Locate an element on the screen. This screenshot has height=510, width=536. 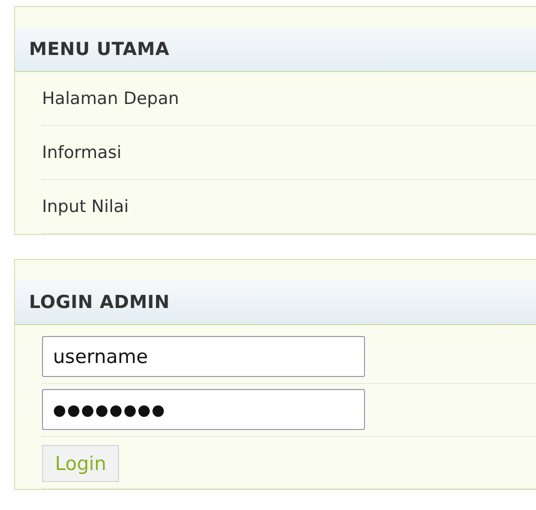
username-field: username is located at coordinates (203, 356).